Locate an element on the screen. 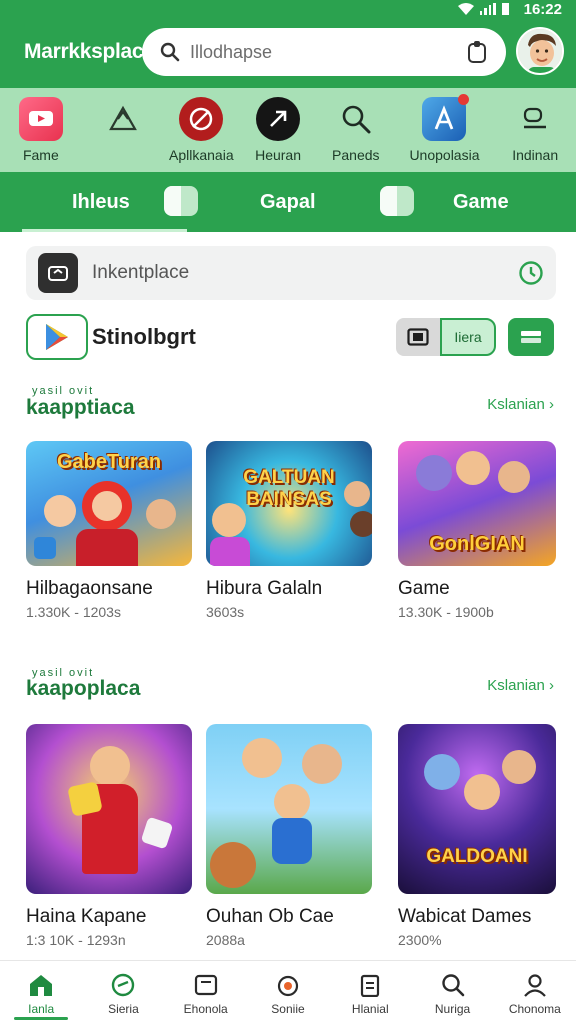  game-card: GonlGIAN Game 13.30K - 1900b is located at coordinates (477, 530).